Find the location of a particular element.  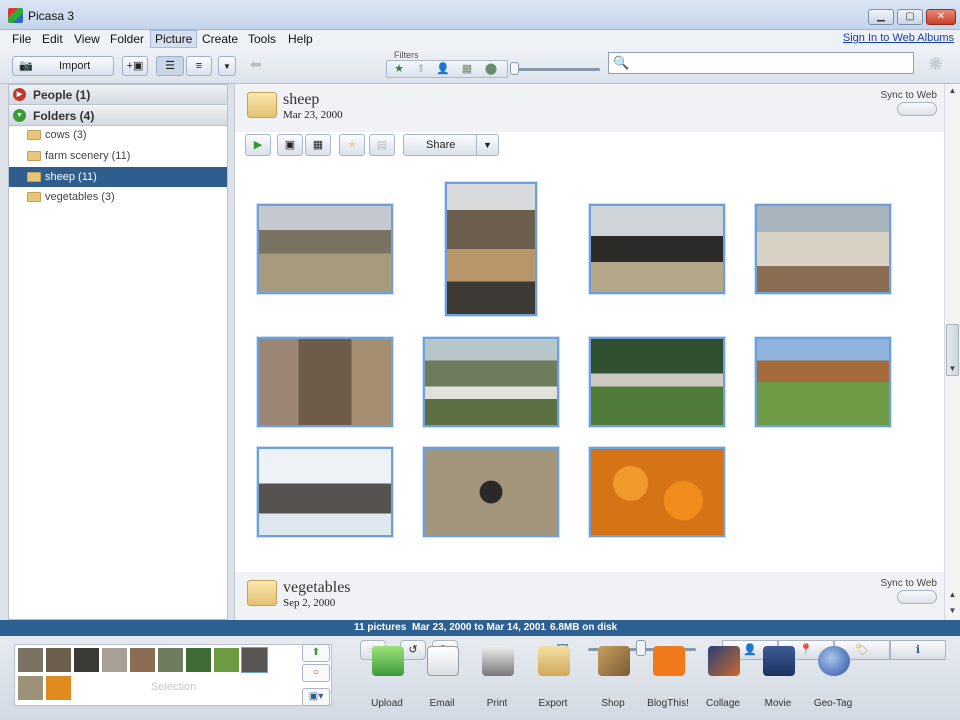

collage-tool-button: Collage is located at coordinates (723, 675).